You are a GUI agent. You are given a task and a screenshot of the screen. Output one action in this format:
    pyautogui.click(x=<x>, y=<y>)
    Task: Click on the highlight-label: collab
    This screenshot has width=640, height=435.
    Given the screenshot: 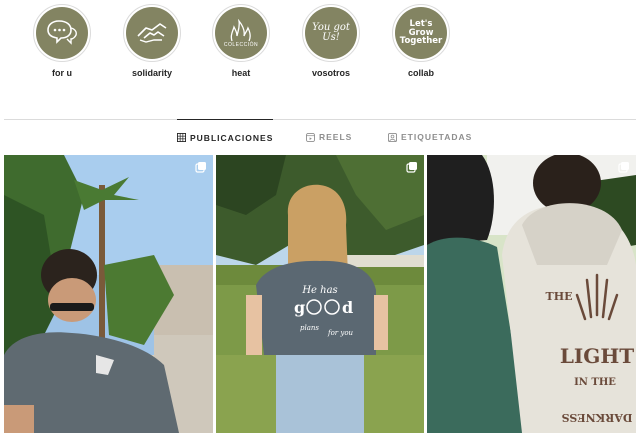 What is the action you would take?
    pyautogui.click(x=420, y=73)
    